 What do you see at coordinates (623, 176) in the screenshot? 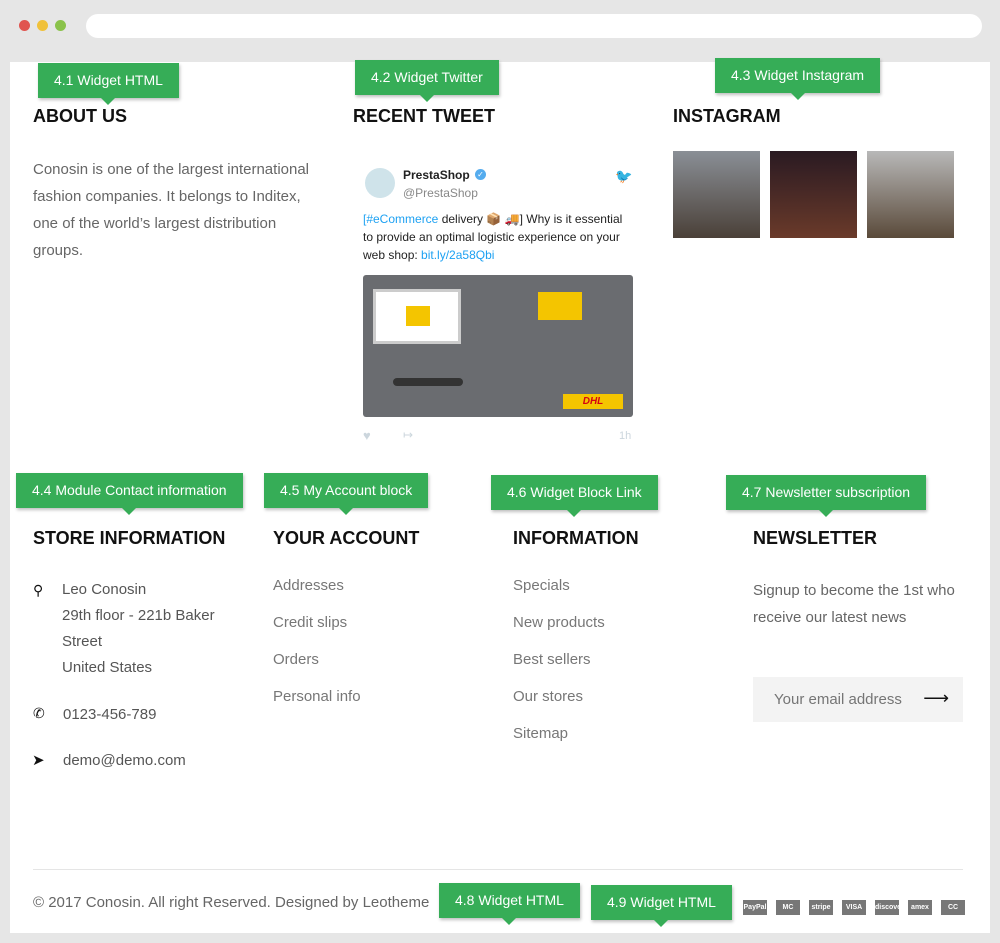
I see `twitter-icon: 🐦` at bounding box center [623, 176].